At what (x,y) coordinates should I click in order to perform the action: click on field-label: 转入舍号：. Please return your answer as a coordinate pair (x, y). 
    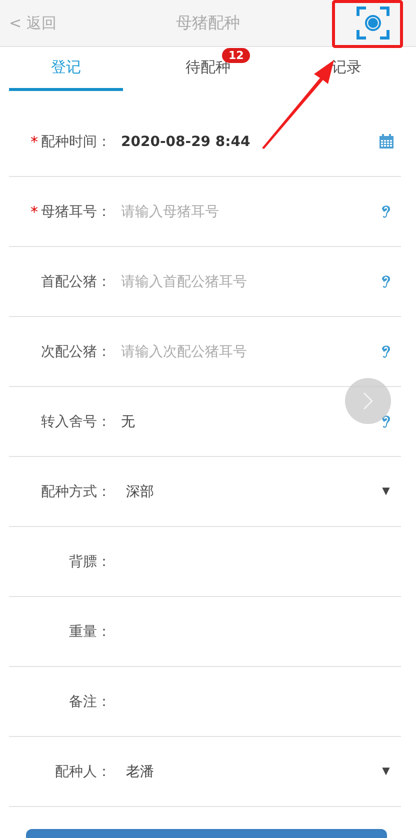
    Looking at the image, I should click on (76, 421).